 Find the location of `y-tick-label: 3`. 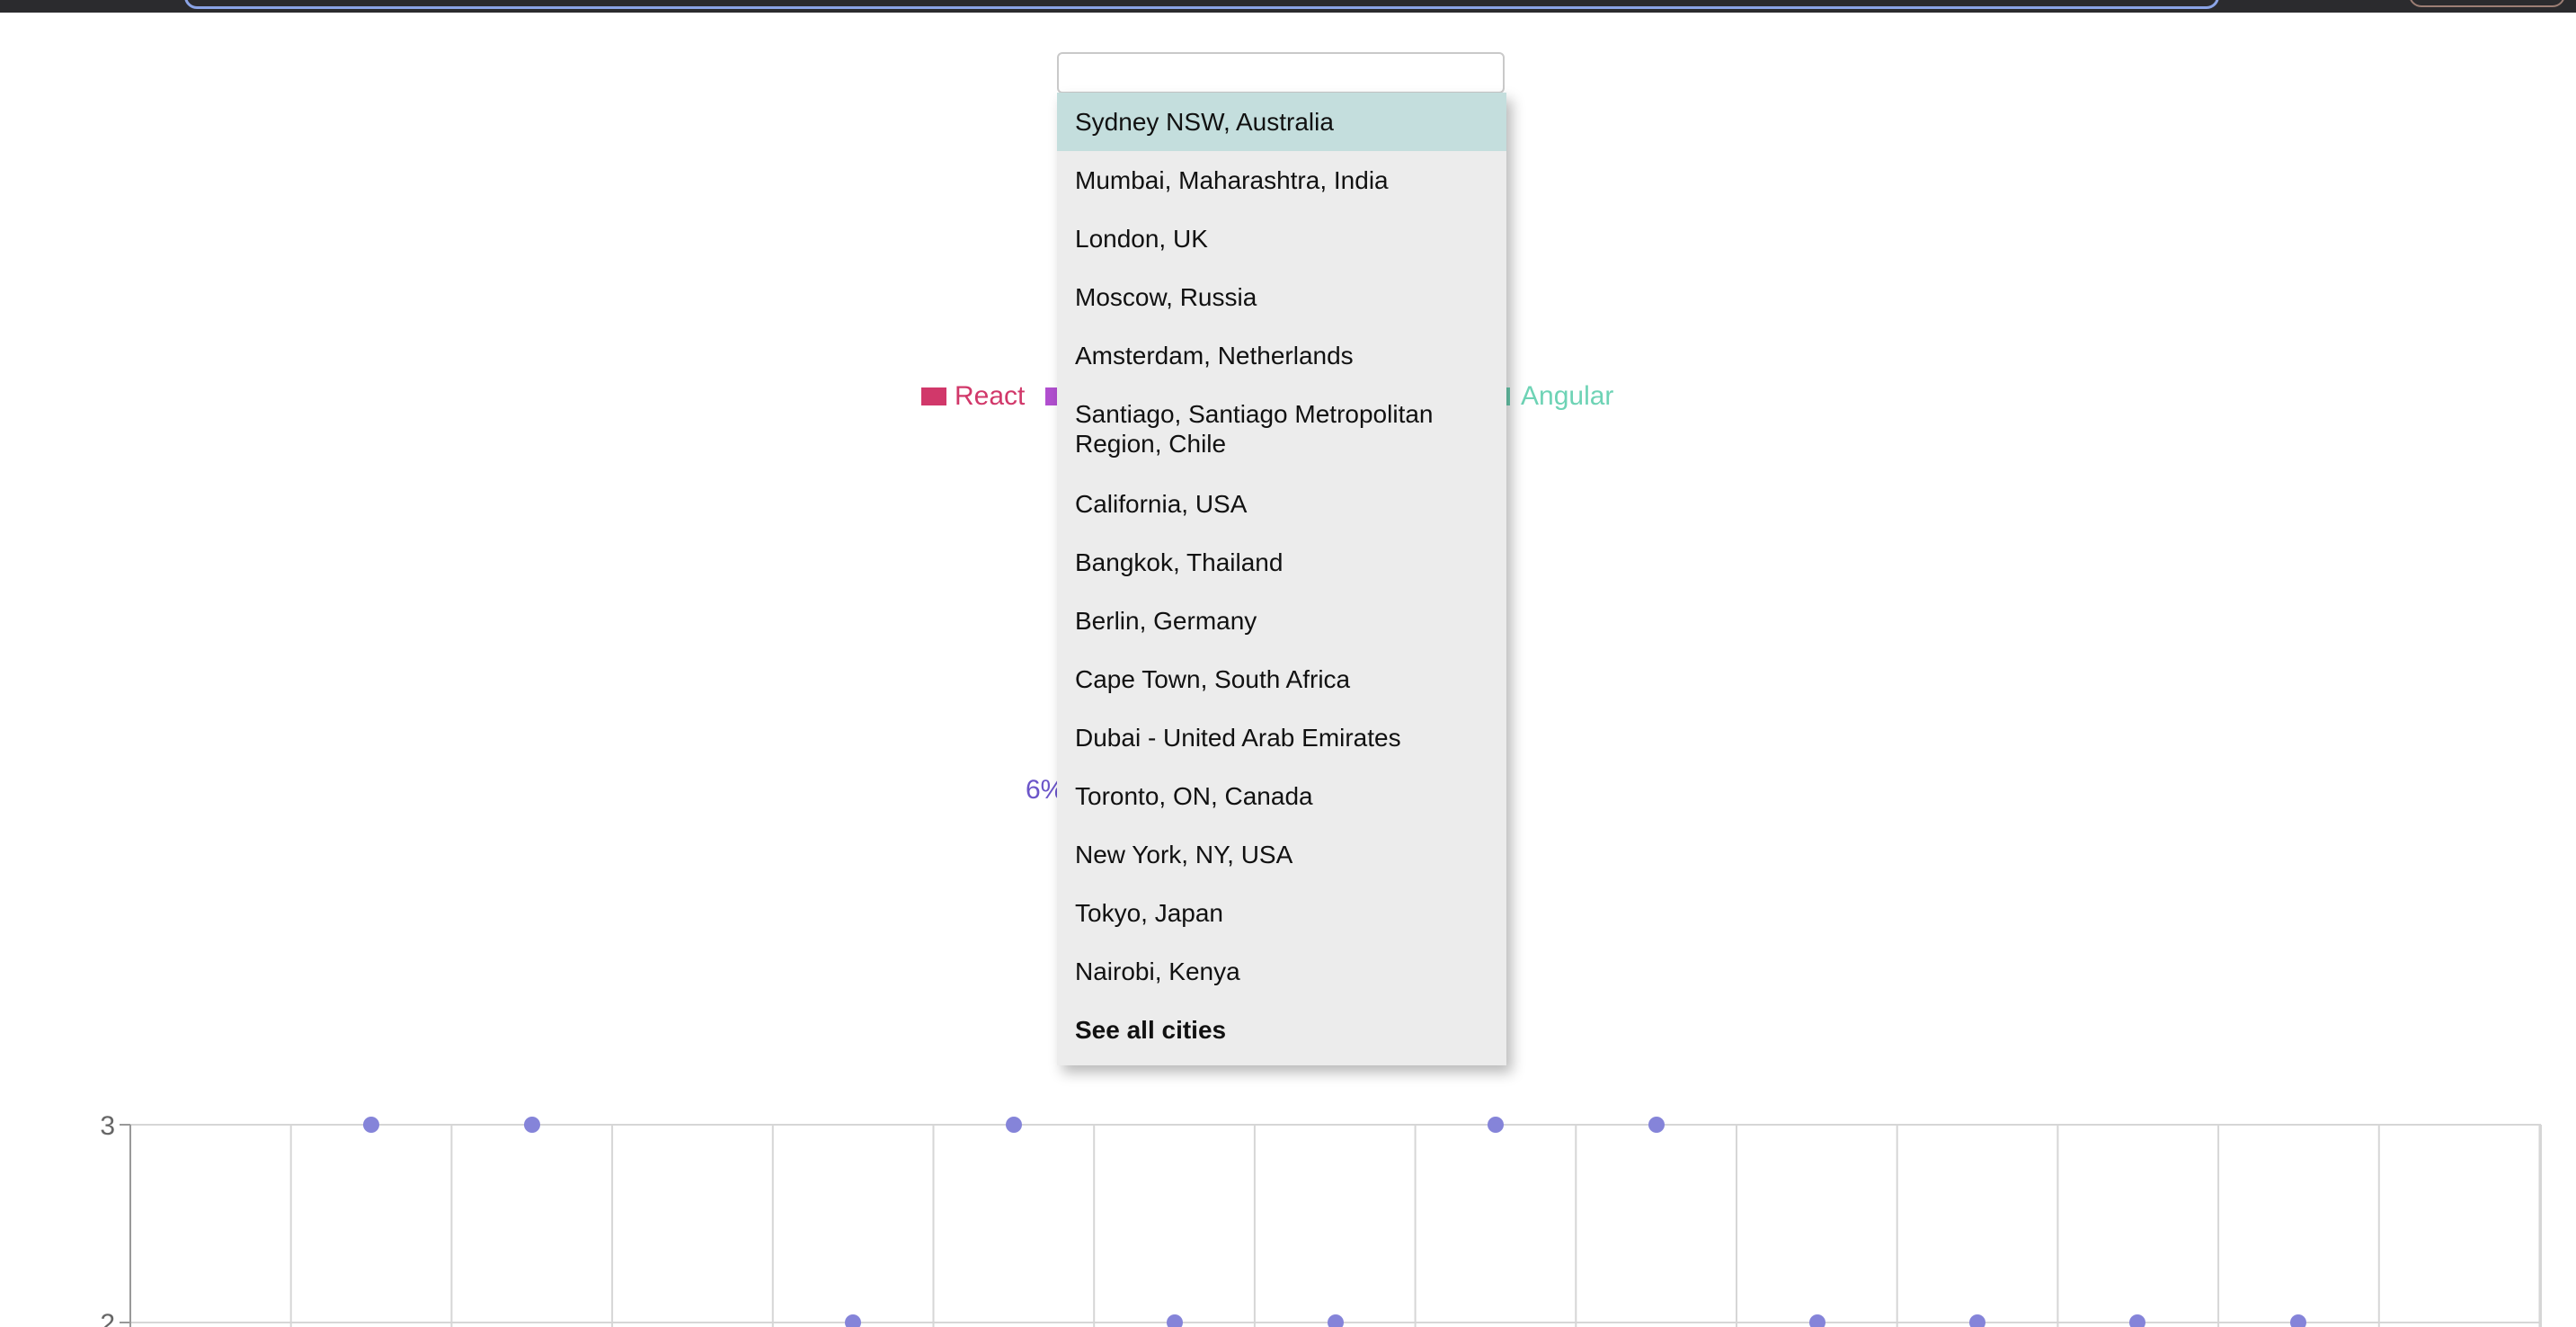

y-tick-label: 3 is located at coordinates (107, 1126).